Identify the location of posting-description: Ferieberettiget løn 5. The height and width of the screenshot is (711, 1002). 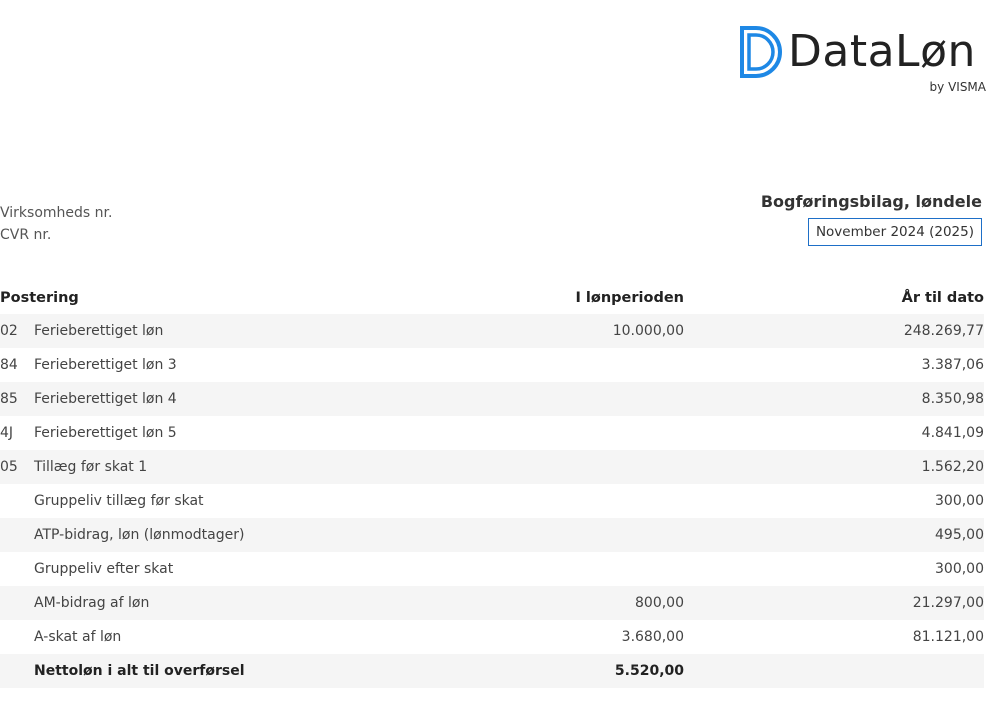
(105, 433).